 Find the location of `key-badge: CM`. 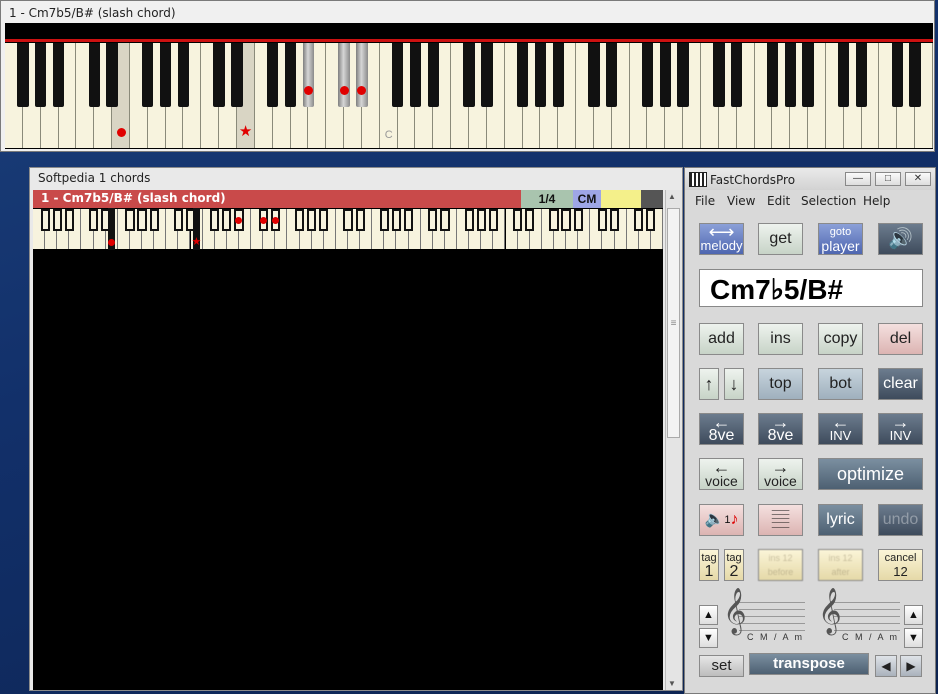

key-badge: CM is located at coordinates (587, 199).